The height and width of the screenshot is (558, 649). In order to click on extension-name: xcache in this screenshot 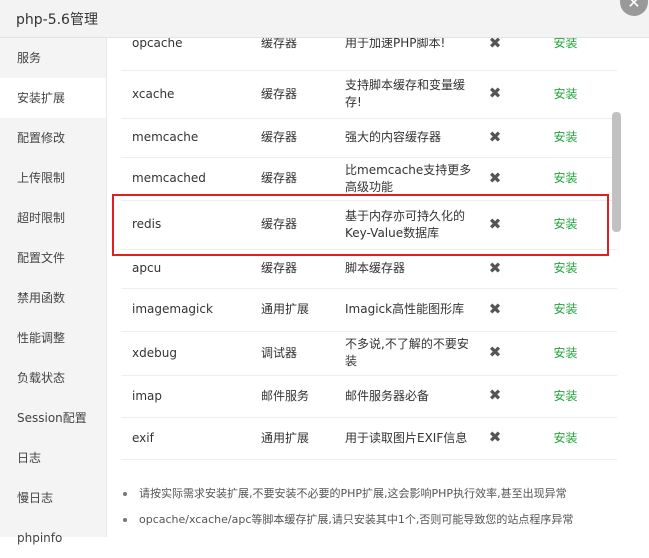, I will do `click(185, 94)`.